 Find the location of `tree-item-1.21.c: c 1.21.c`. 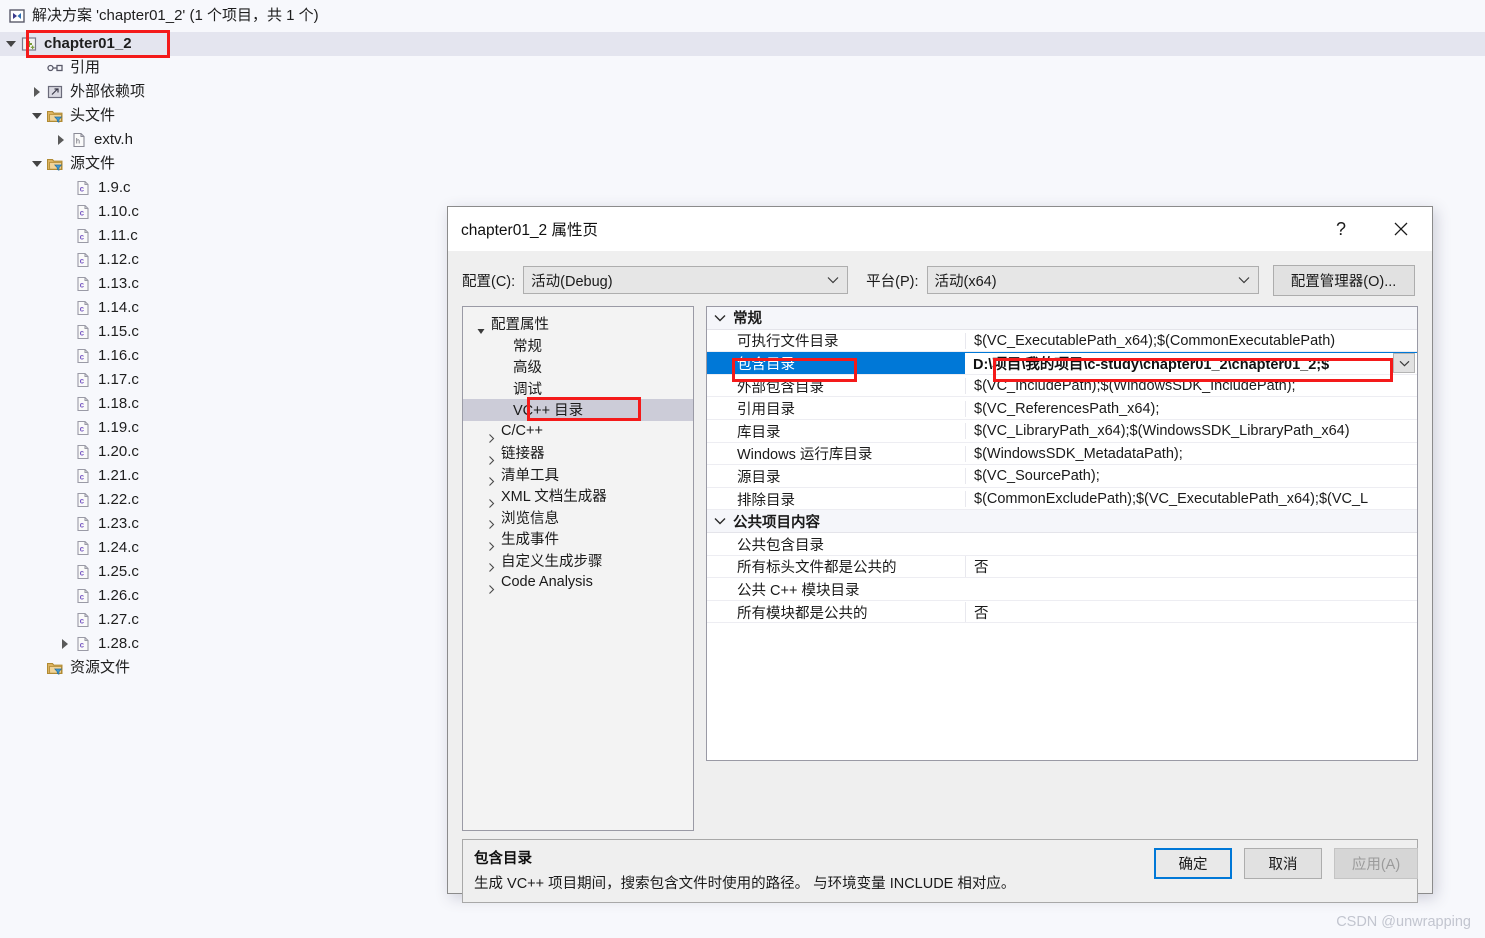

tree-item-1.21.c: c 1.21.c is located at coordinates (69, 476).